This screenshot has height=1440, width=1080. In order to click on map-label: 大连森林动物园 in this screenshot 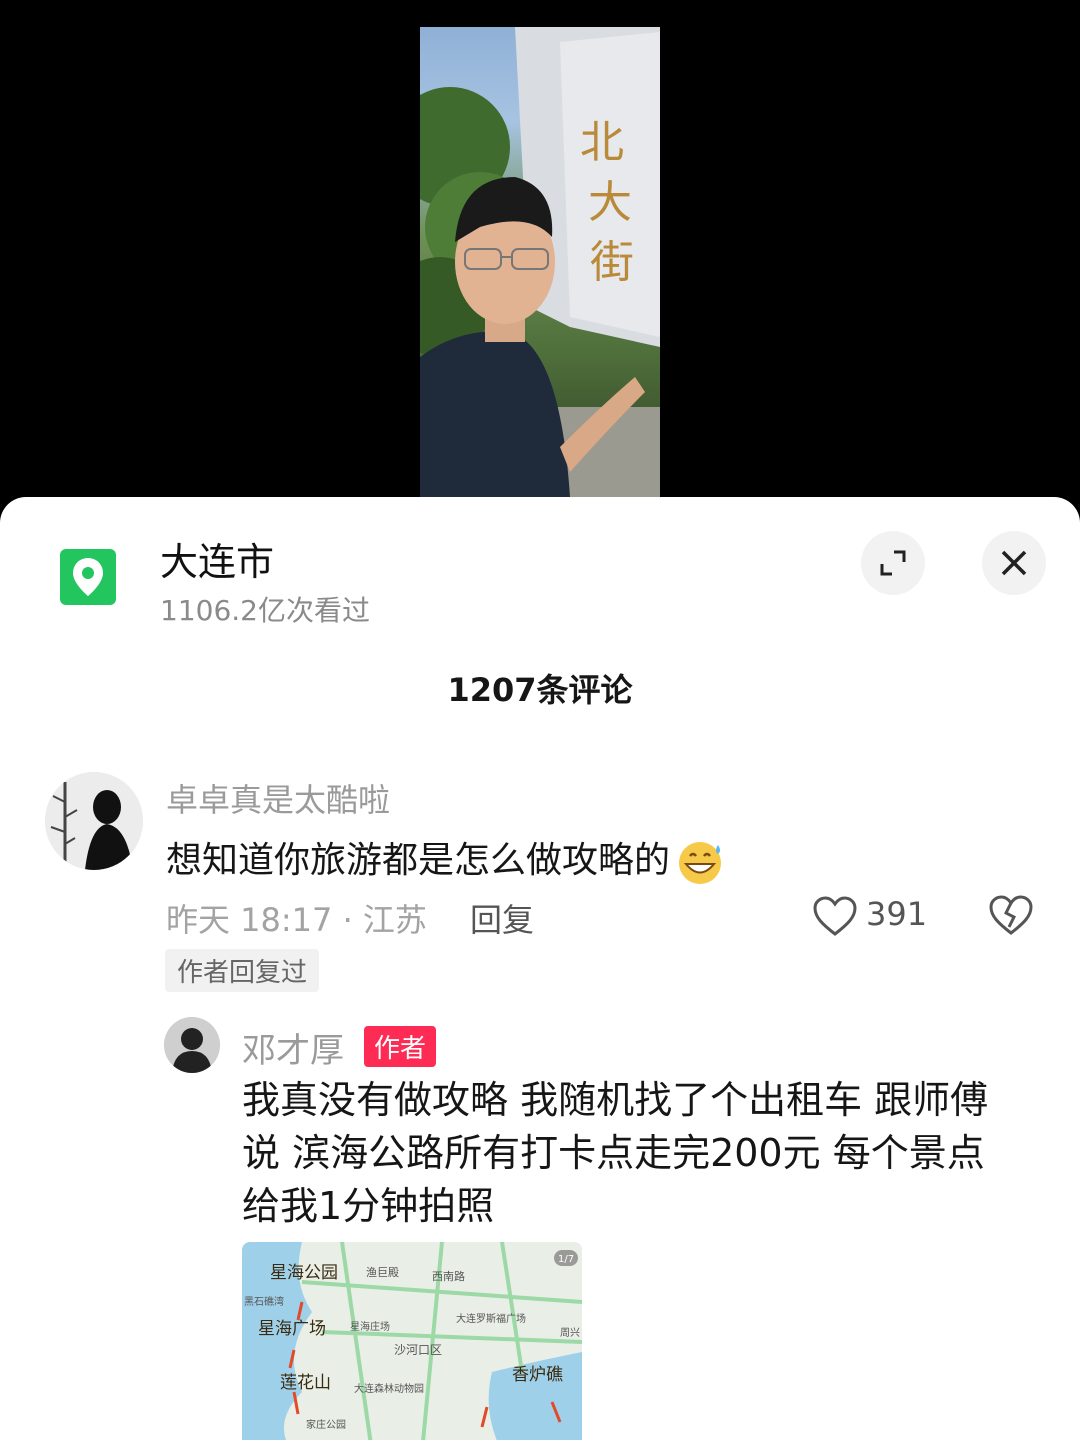, I will do `click(389, 1388)`.